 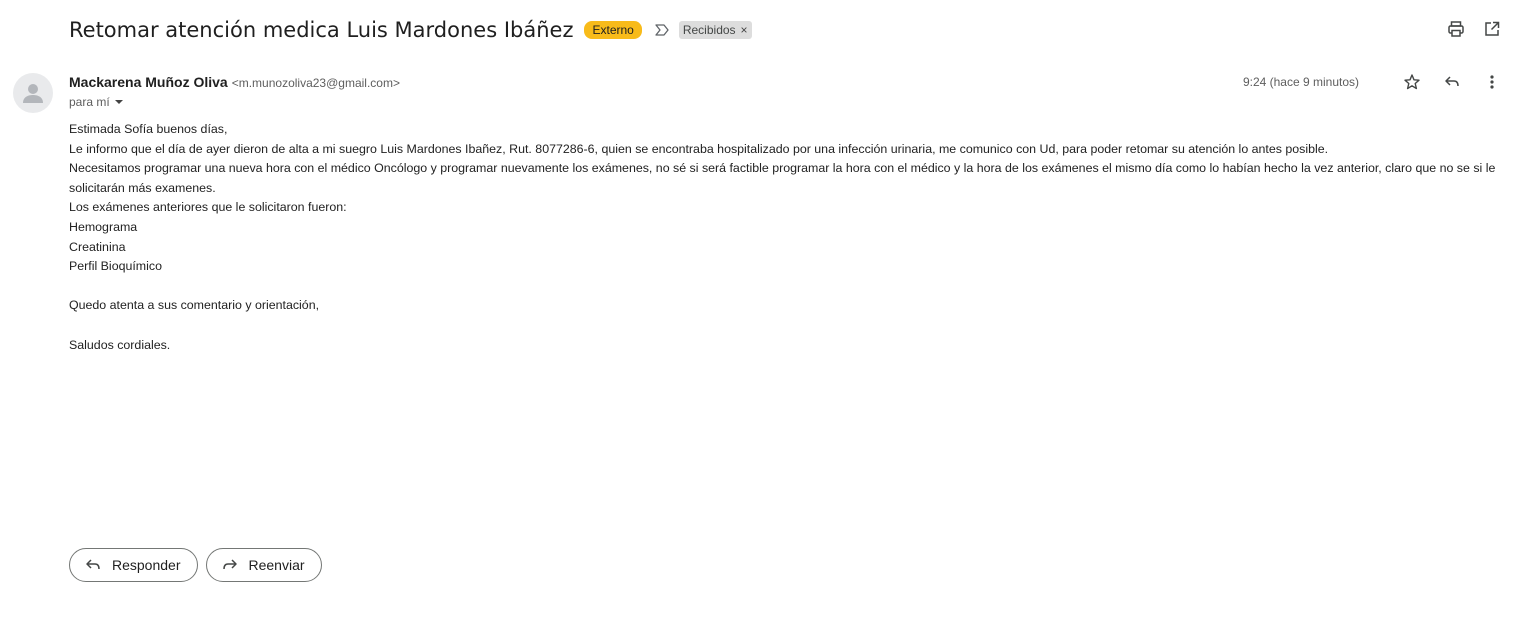 What do you see at coordinates (1300, 82) in the screenshot?
I see `message-timestamp: 9:24 (hace 9 minutos)` at bounding box center [1300, 82].